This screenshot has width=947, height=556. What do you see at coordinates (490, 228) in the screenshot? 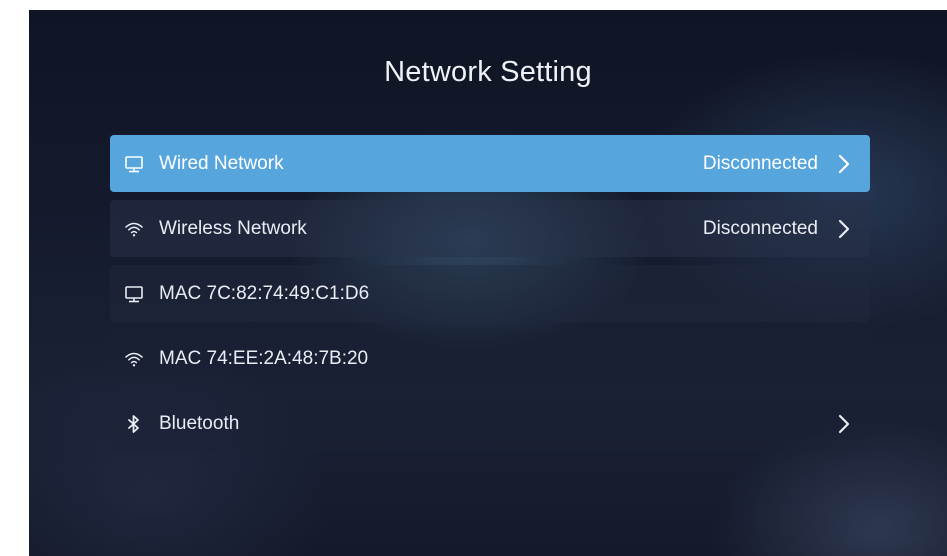
I see `menu-item-wireless-network: Wireless Network Disconnected` at bounding box center [490, 228].